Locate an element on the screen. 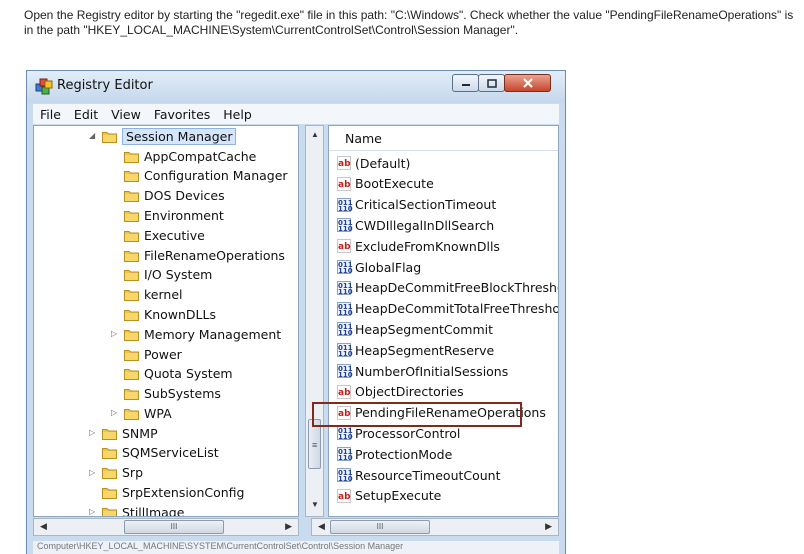 This screenshot has height=554, width=804. list-hscroll-thumb: III is located at coordinates (380, 527).